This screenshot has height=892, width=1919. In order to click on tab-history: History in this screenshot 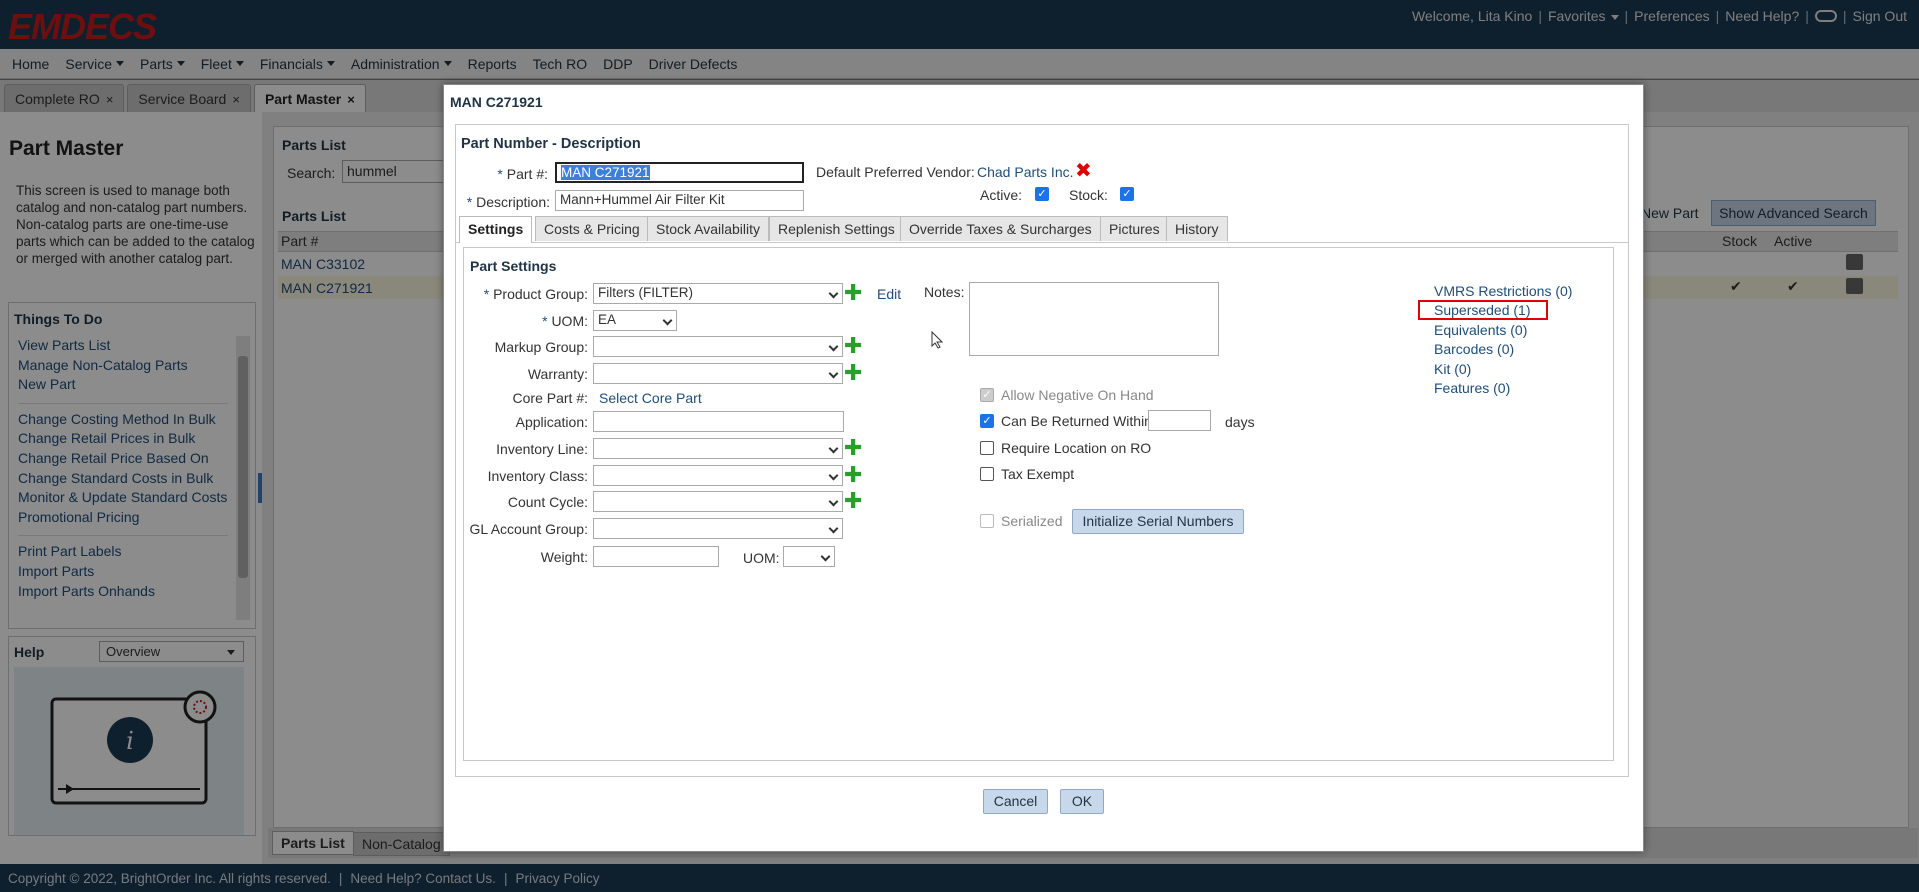, I will do `click(1197, 228)`.